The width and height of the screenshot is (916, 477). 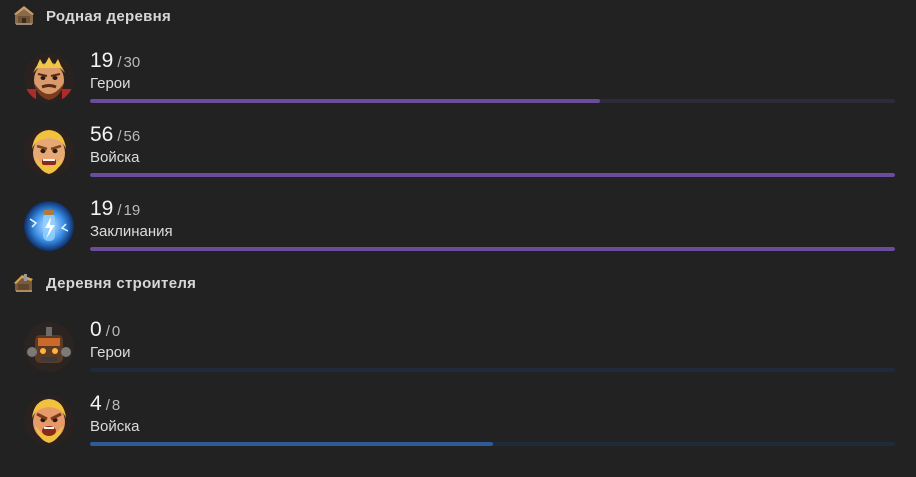 What do you see at coordinates (460, 79) in the screenshot?
I see `progress-row-heroes: 19/30 Герои` at bounding box center [460, 79].